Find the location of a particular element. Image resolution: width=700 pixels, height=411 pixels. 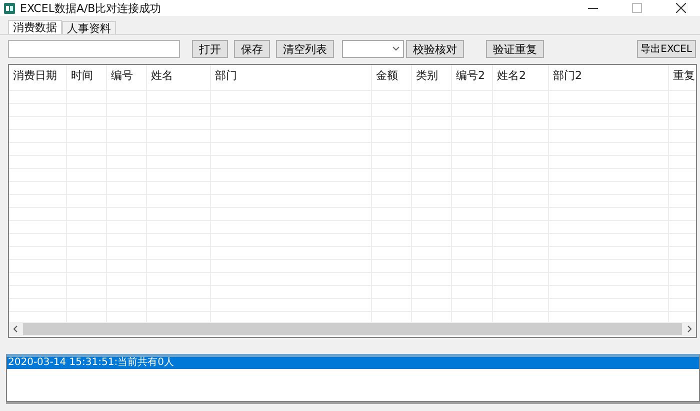

column-header: 姓名2 is located at coordinates (520, 76).